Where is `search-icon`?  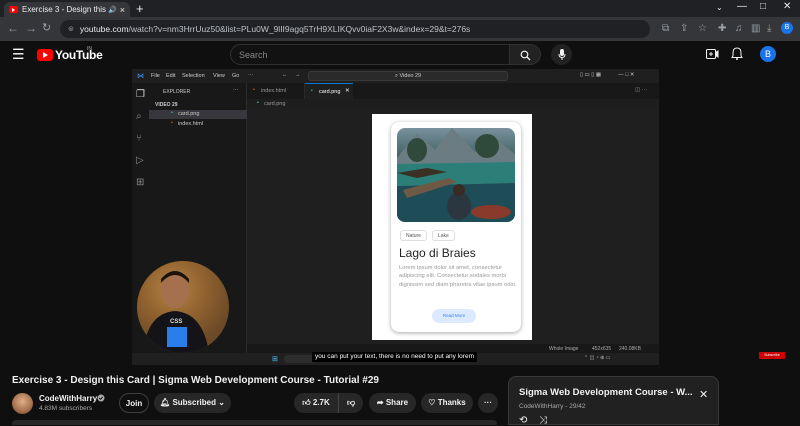
search-icon is located at coordinates (525, 55).